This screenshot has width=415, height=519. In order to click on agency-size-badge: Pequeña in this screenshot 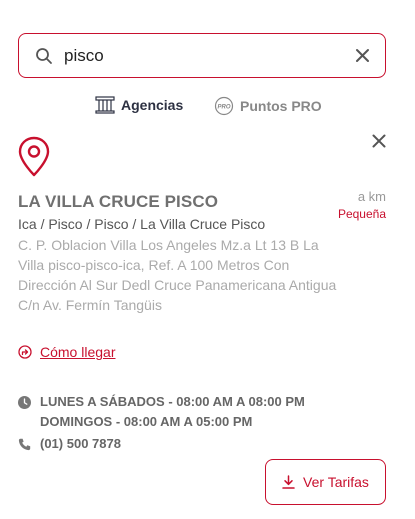, I will do `click(361, 214)`.